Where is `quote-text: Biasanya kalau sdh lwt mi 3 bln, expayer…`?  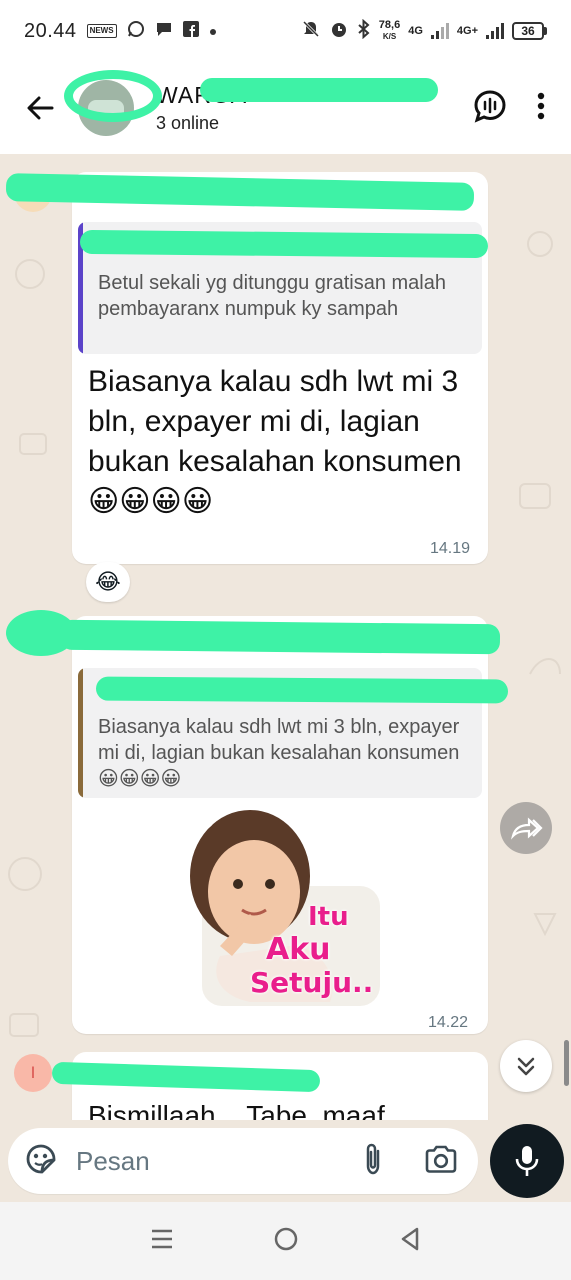
quote-text: Biasanya kalau sdh lwt mi 3 bln, expayer… is located at coordinates (279, 753).